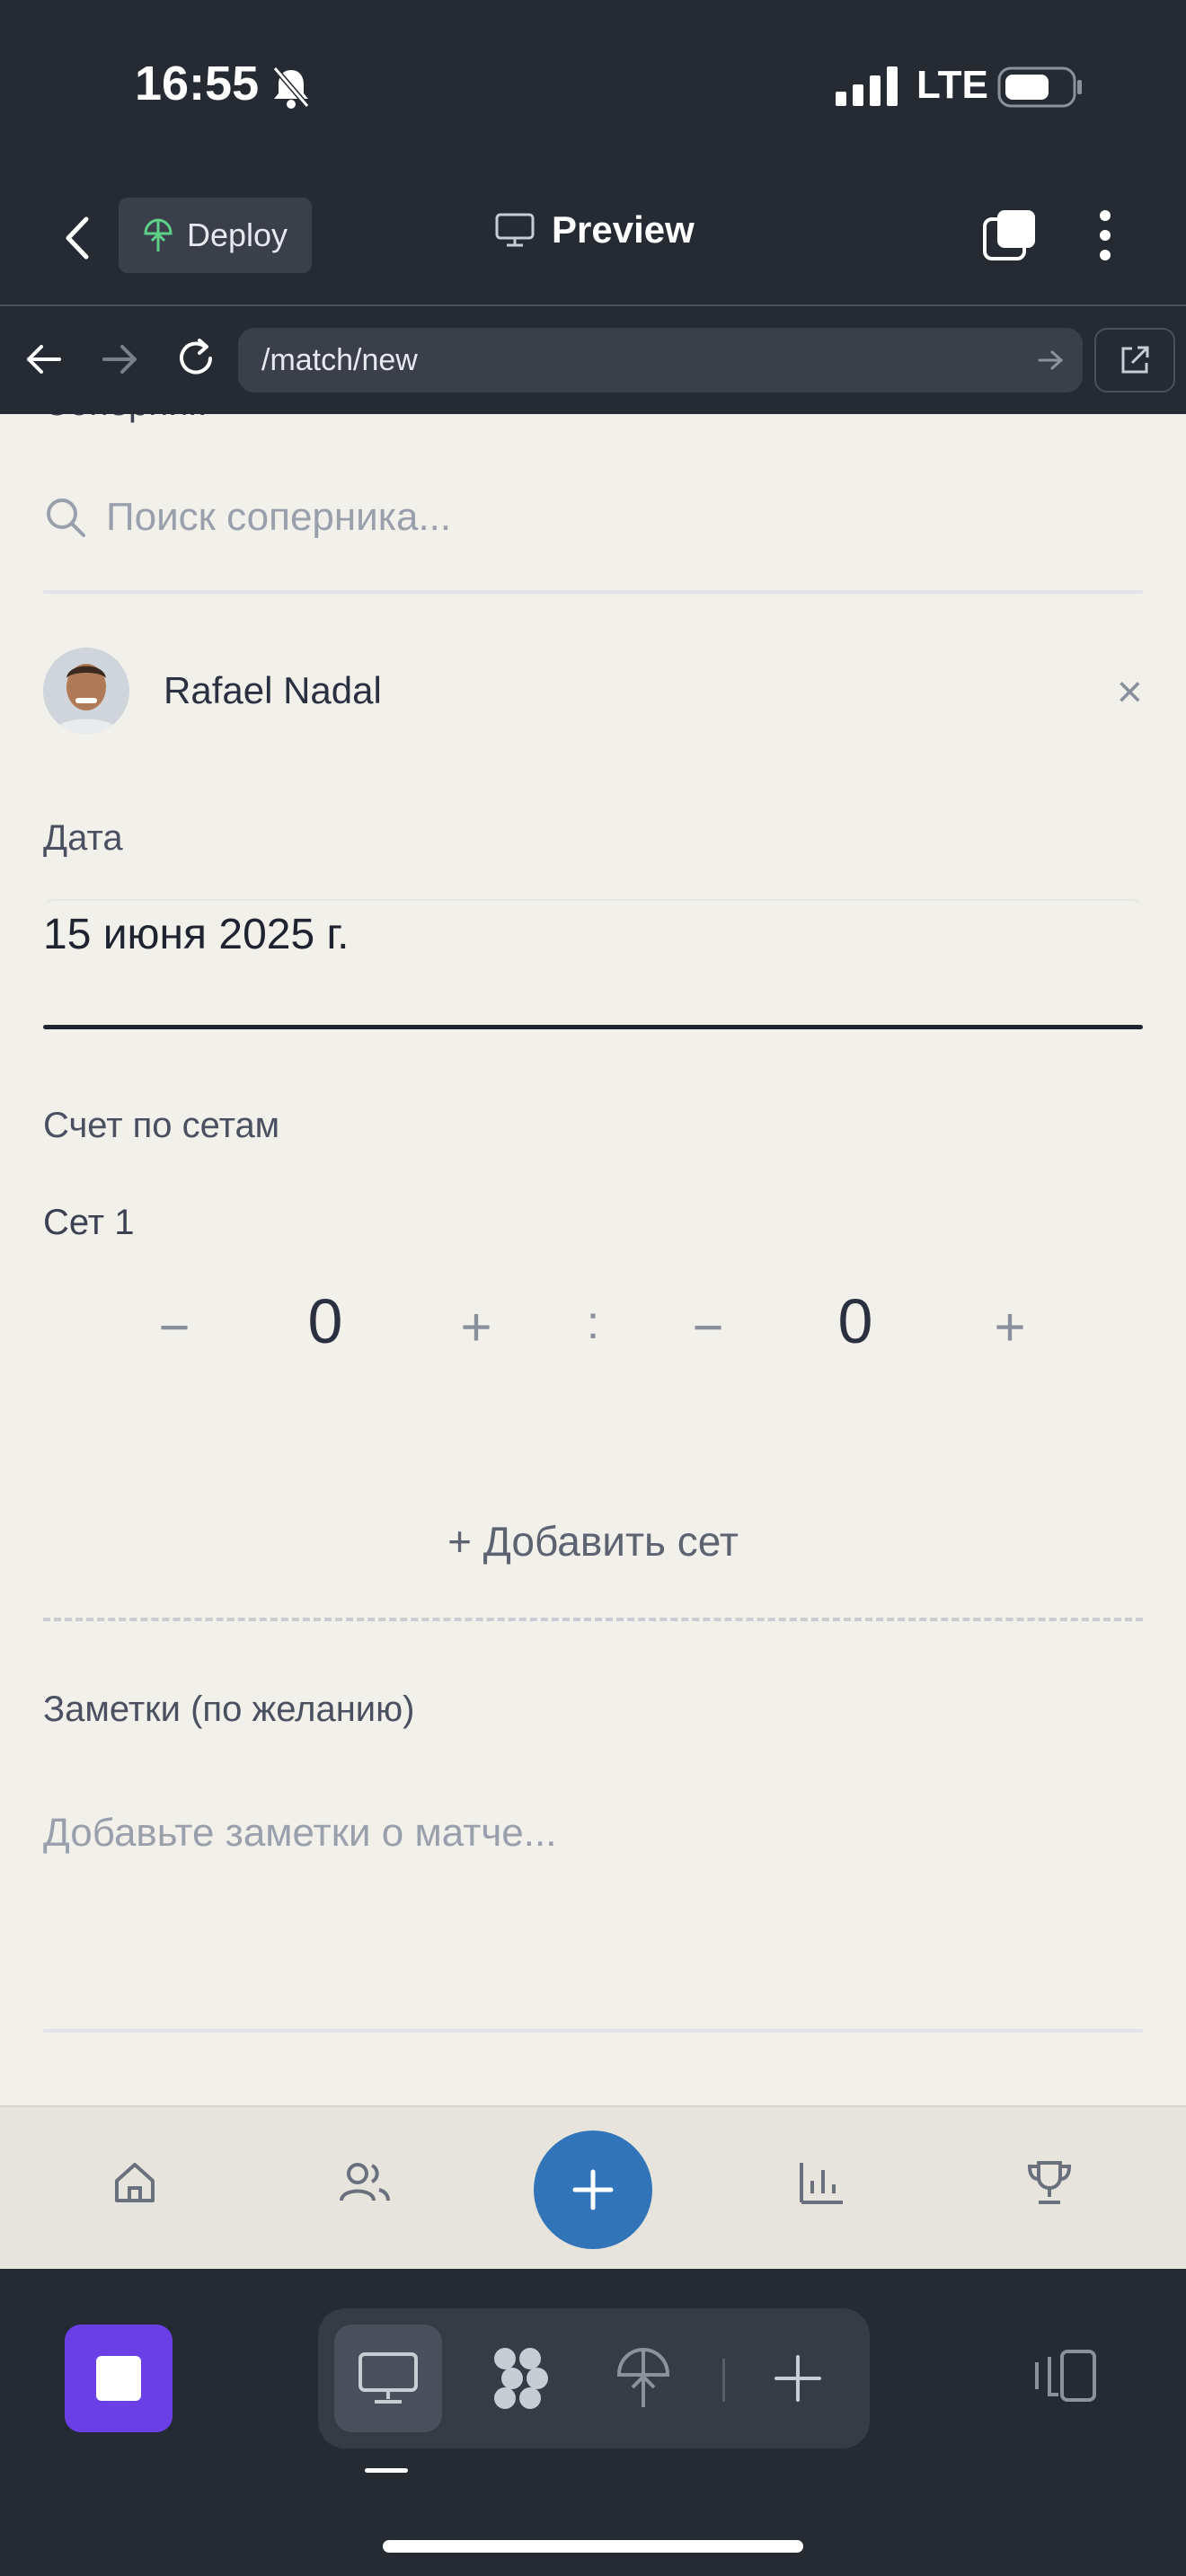  I want to click on arrow-left-icon, so click(44, 359).